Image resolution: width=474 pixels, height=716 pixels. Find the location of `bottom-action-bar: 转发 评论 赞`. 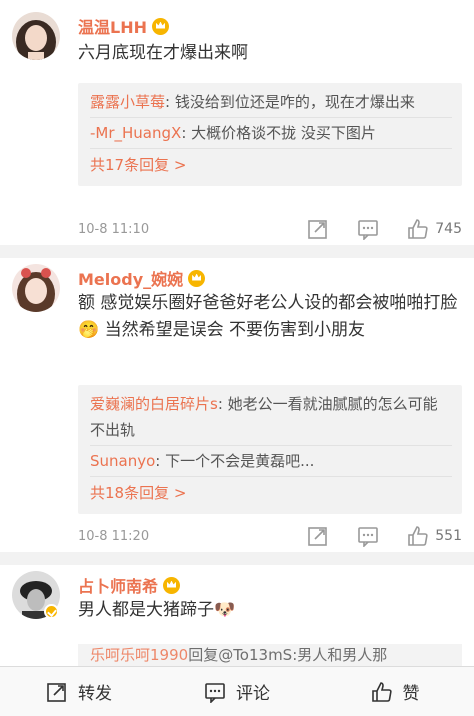

bottom-action-bar: 转发 评论 赞 is located at coordinates (237, 691).